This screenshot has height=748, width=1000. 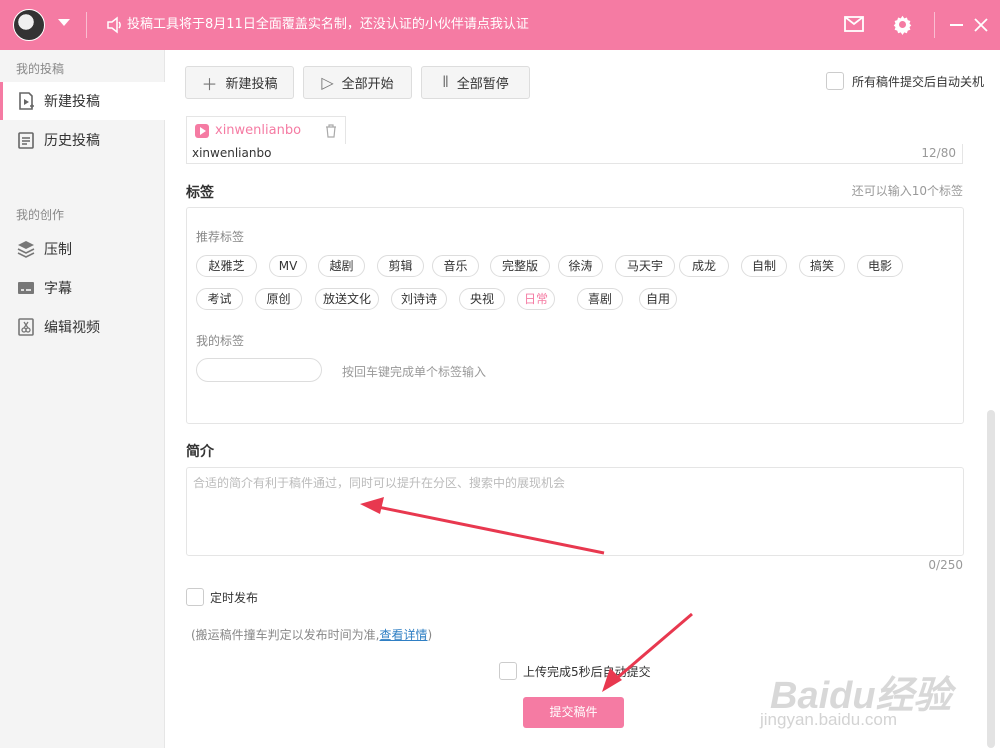 What do you see at coordinates (430, 635) in the screenshot?
I see `note-text-end: )` at bounding box center [430, 635].